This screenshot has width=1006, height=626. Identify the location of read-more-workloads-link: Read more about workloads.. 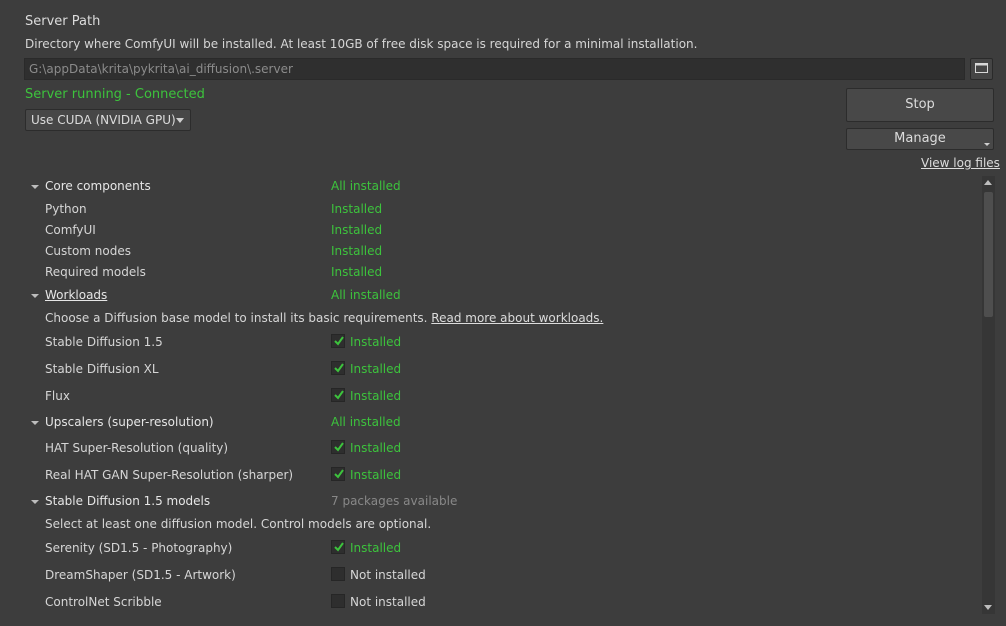
(517, 318).